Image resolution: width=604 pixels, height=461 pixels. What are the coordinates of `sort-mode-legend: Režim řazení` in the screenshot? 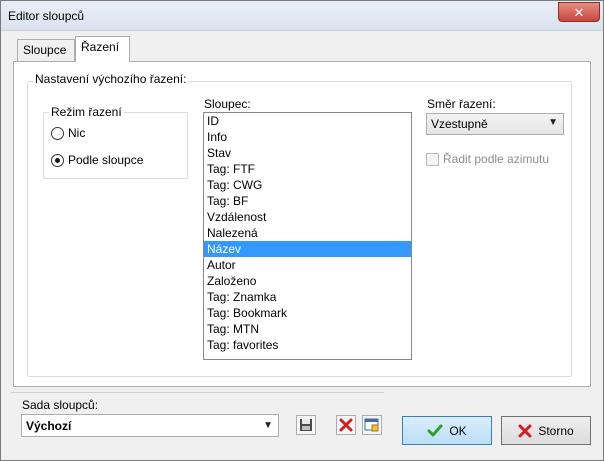 It's located at (86, 112).